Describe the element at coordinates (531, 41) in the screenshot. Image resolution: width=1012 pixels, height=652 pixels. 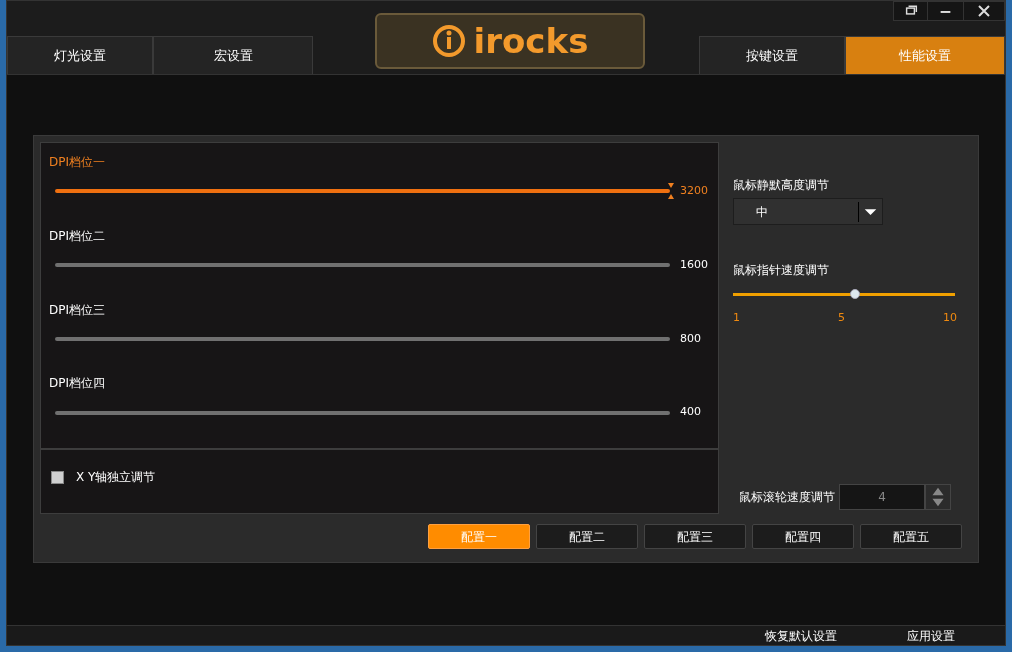
I see `brand-logo-text: irocks` at that location.